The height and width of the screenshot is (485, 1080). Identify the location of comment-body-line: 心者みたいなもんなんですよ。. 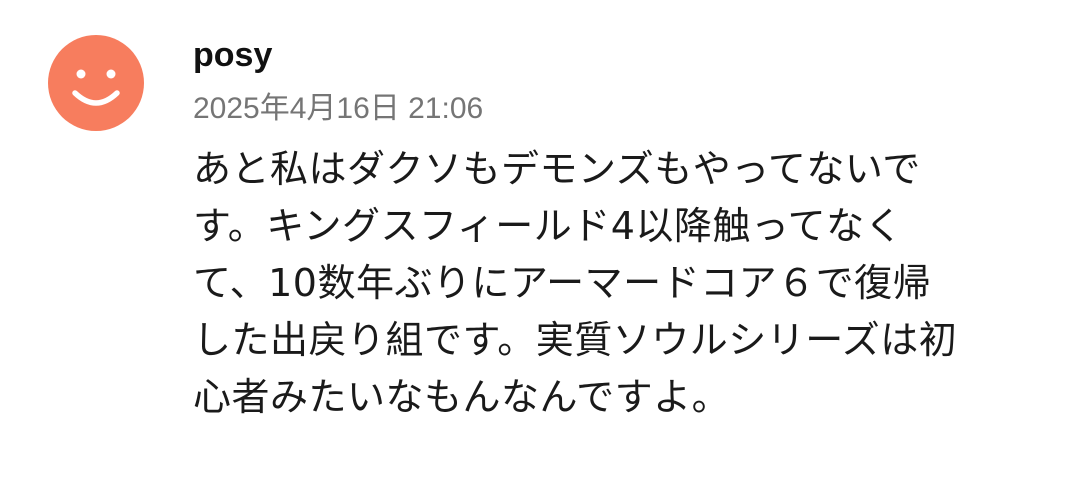
(462, 397).